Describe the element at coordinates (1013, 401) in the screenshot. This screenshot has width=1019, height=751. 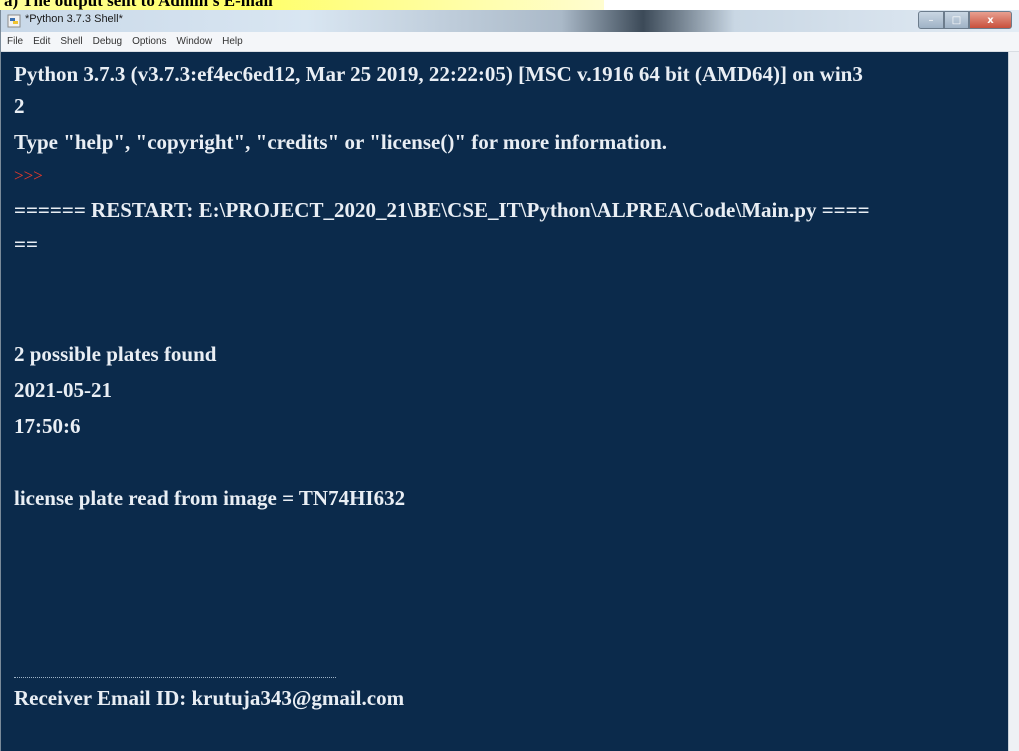
I see `vertical-scrollbar` at that location.